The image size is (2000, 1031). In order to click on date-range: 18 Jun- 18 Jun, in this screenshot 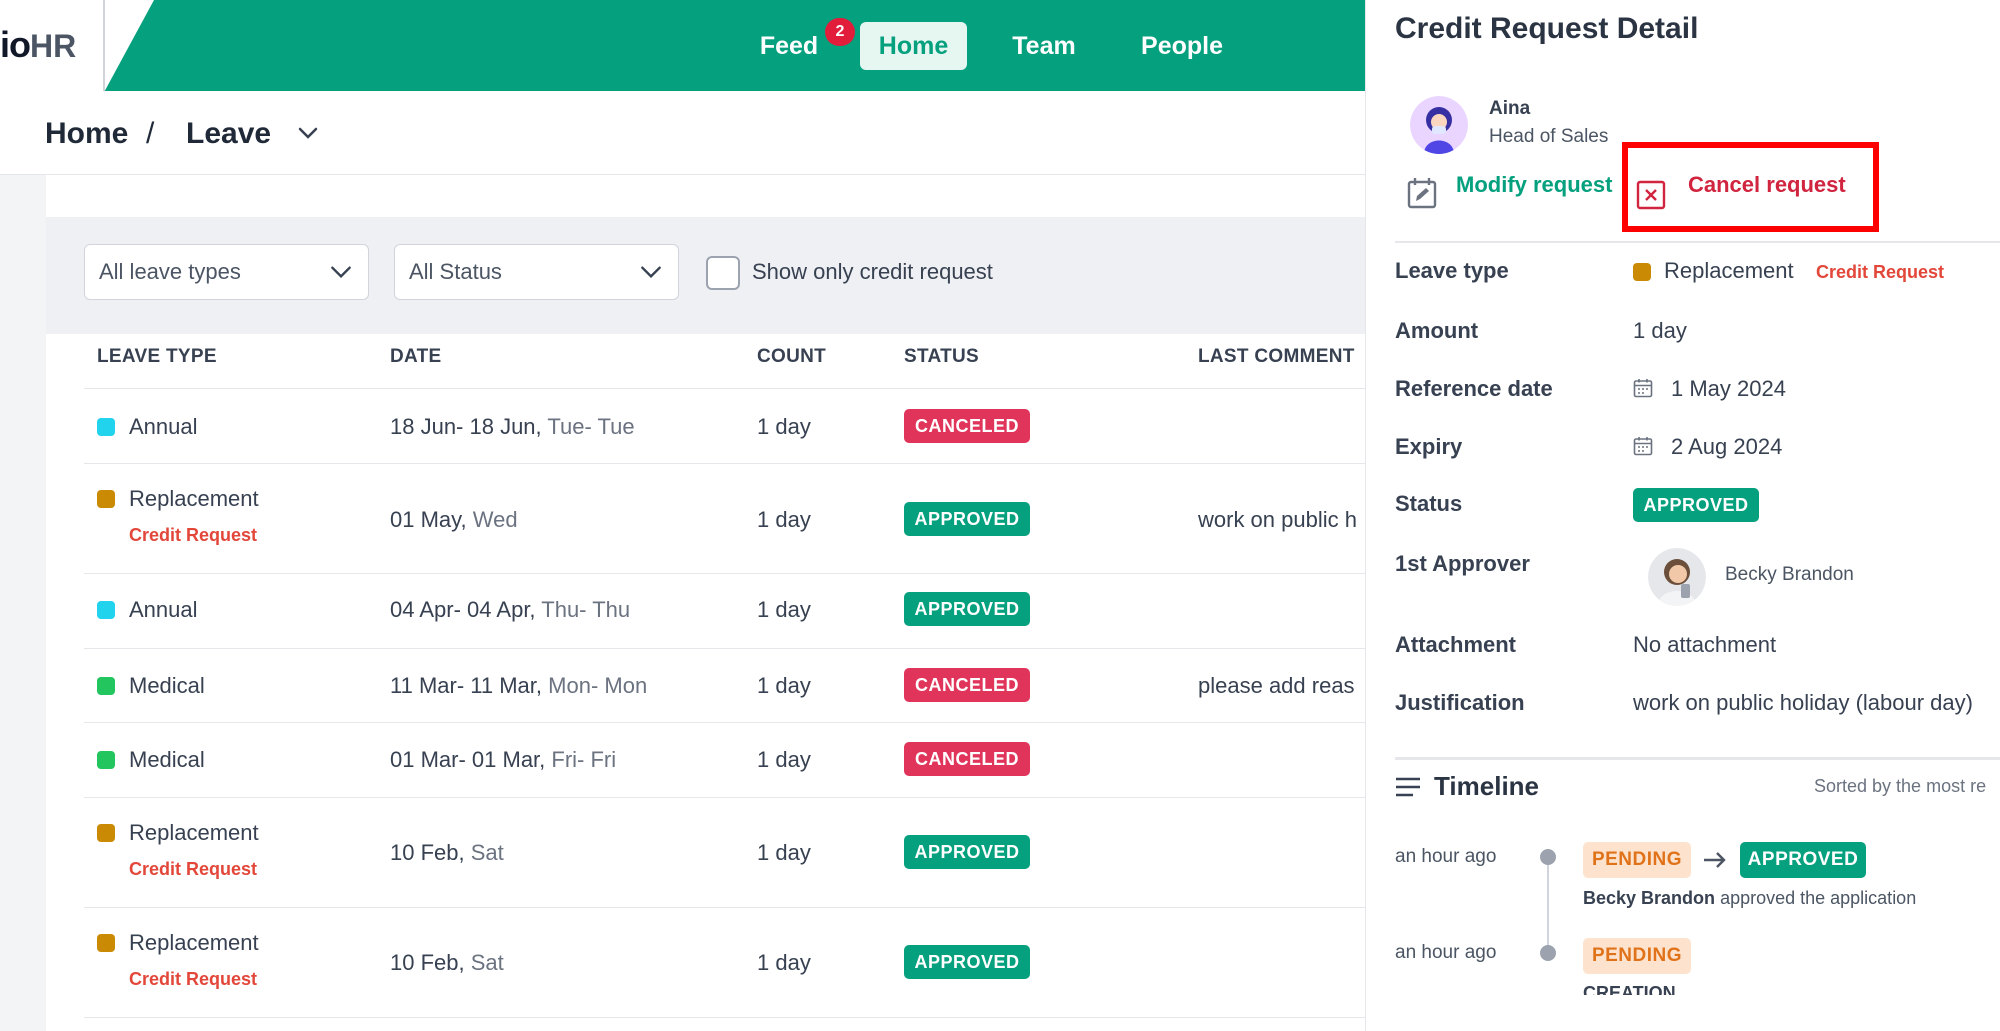, I will do `click(466, 426)`.